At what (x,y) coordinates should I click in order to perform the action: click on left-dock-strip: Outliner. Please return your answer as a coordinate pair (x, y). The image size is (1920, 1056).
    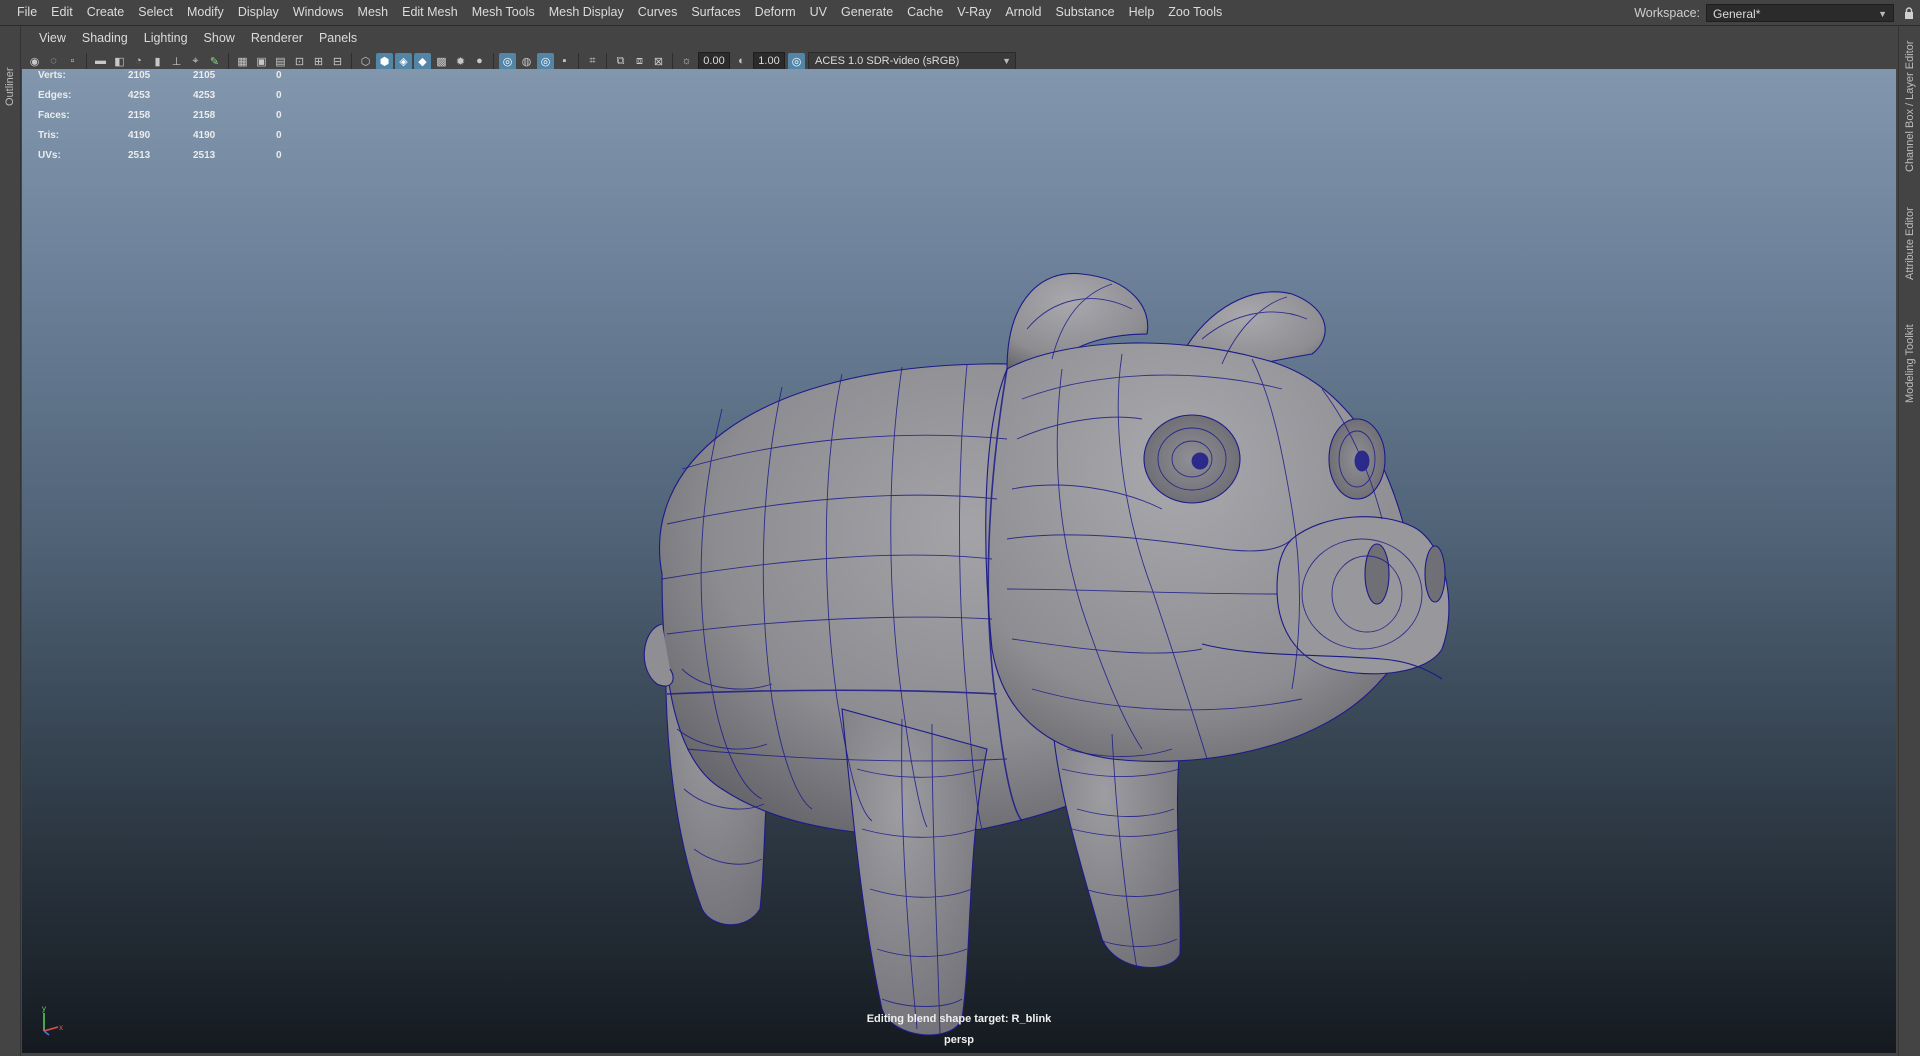
    Looking at the image, I should click on (10, 541).